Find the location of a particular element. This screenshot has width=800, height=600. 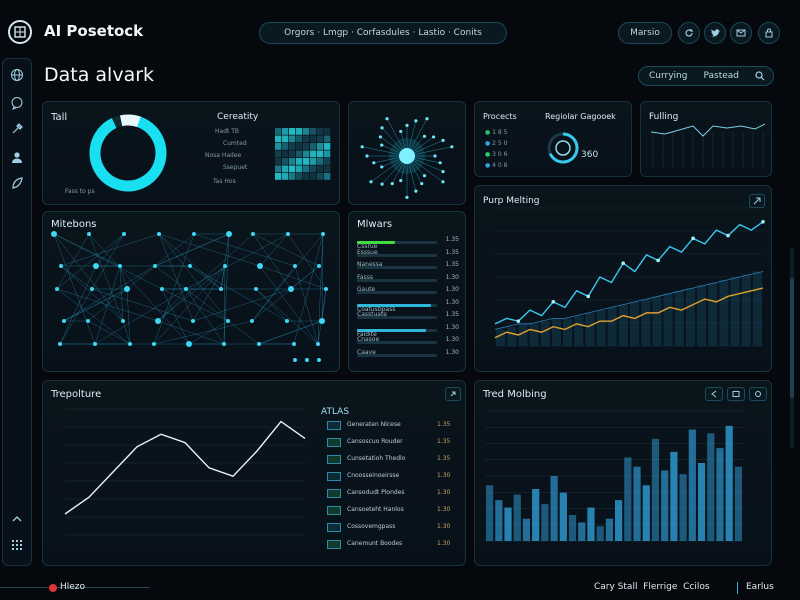

app-title: AI Posetock is located at coordinates (94, 31).